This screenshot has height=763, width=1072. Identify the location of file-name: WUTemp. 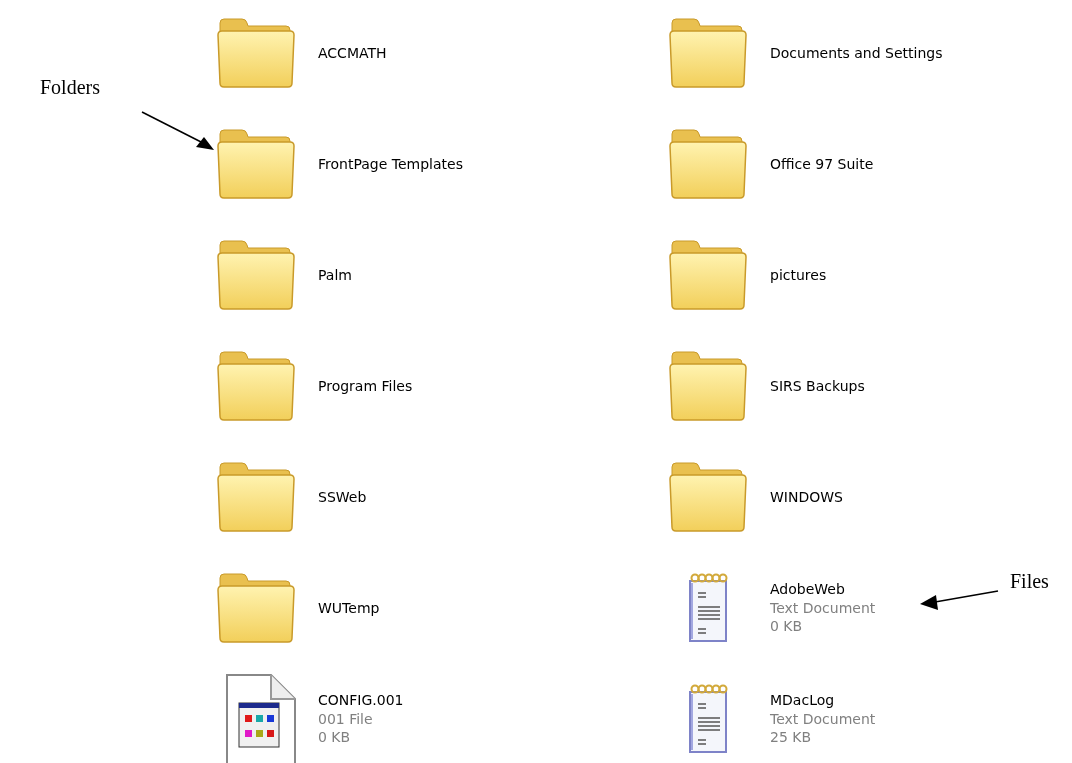
(349, 608).